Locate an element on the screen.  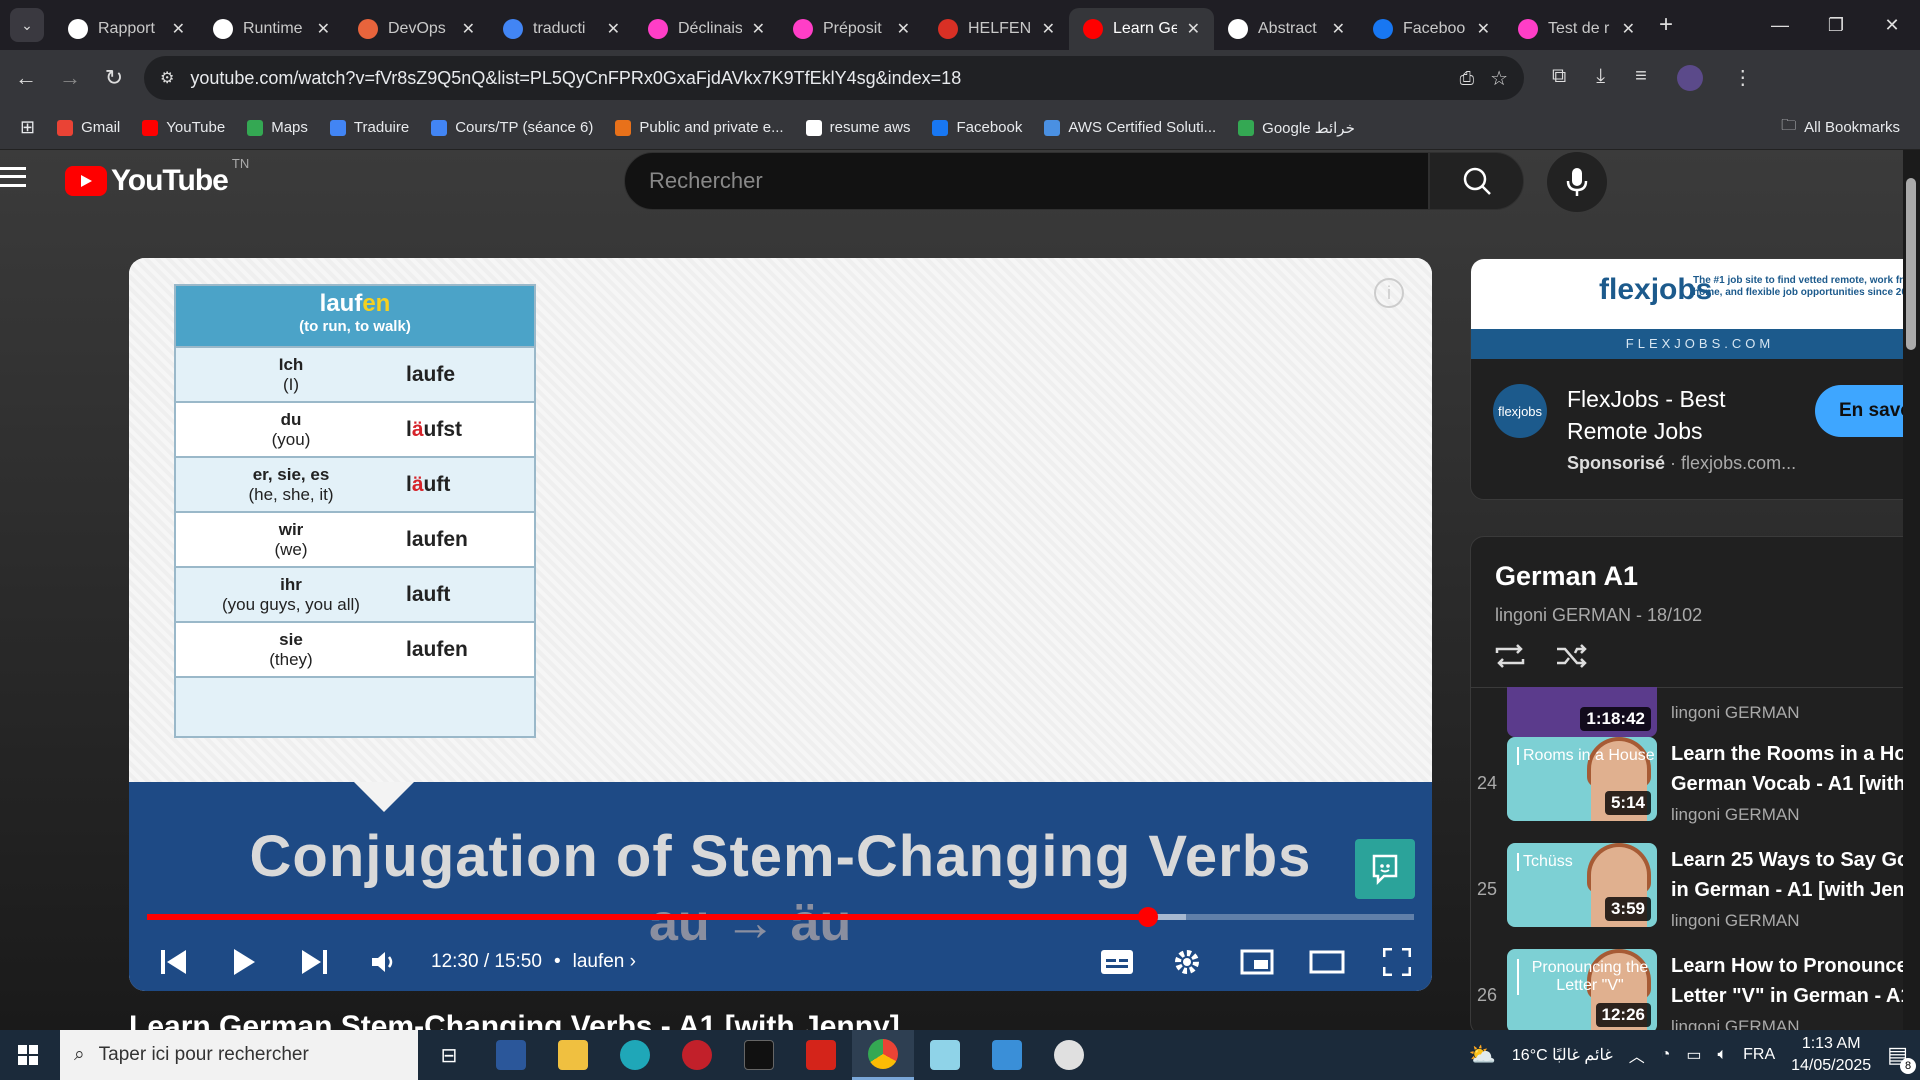
video-thumbnail: Tchüss 3:59 is located at coordinates (1582, 885).